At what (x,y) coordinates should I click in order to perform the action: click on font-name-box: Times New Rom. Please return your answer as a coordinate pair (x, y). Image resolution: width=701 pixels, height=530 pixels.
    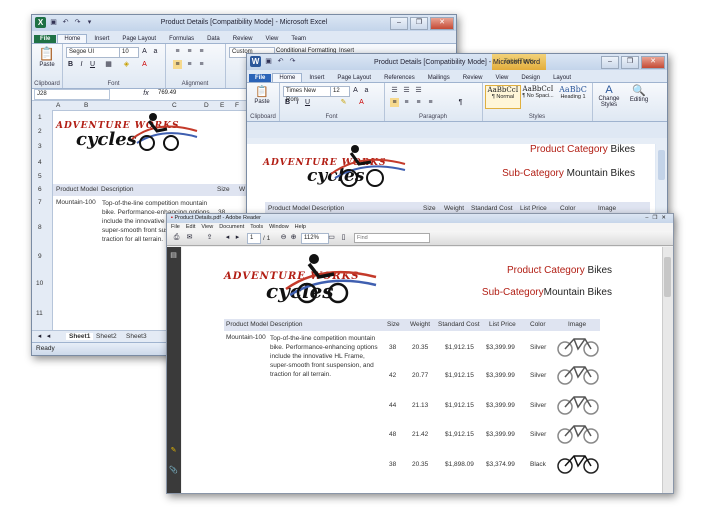
    Looking at the image, I should click on (307, 94).